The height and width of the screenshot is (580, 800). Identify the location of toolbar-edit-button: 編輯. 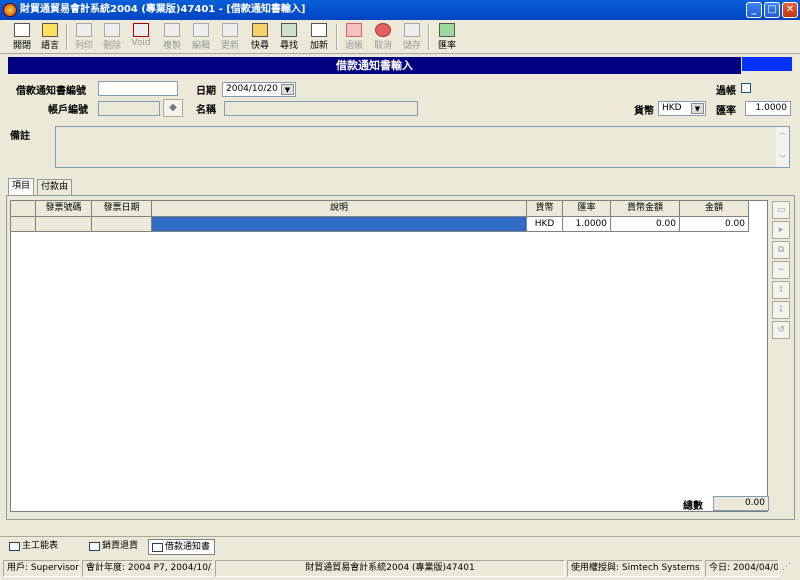
(201, 37).